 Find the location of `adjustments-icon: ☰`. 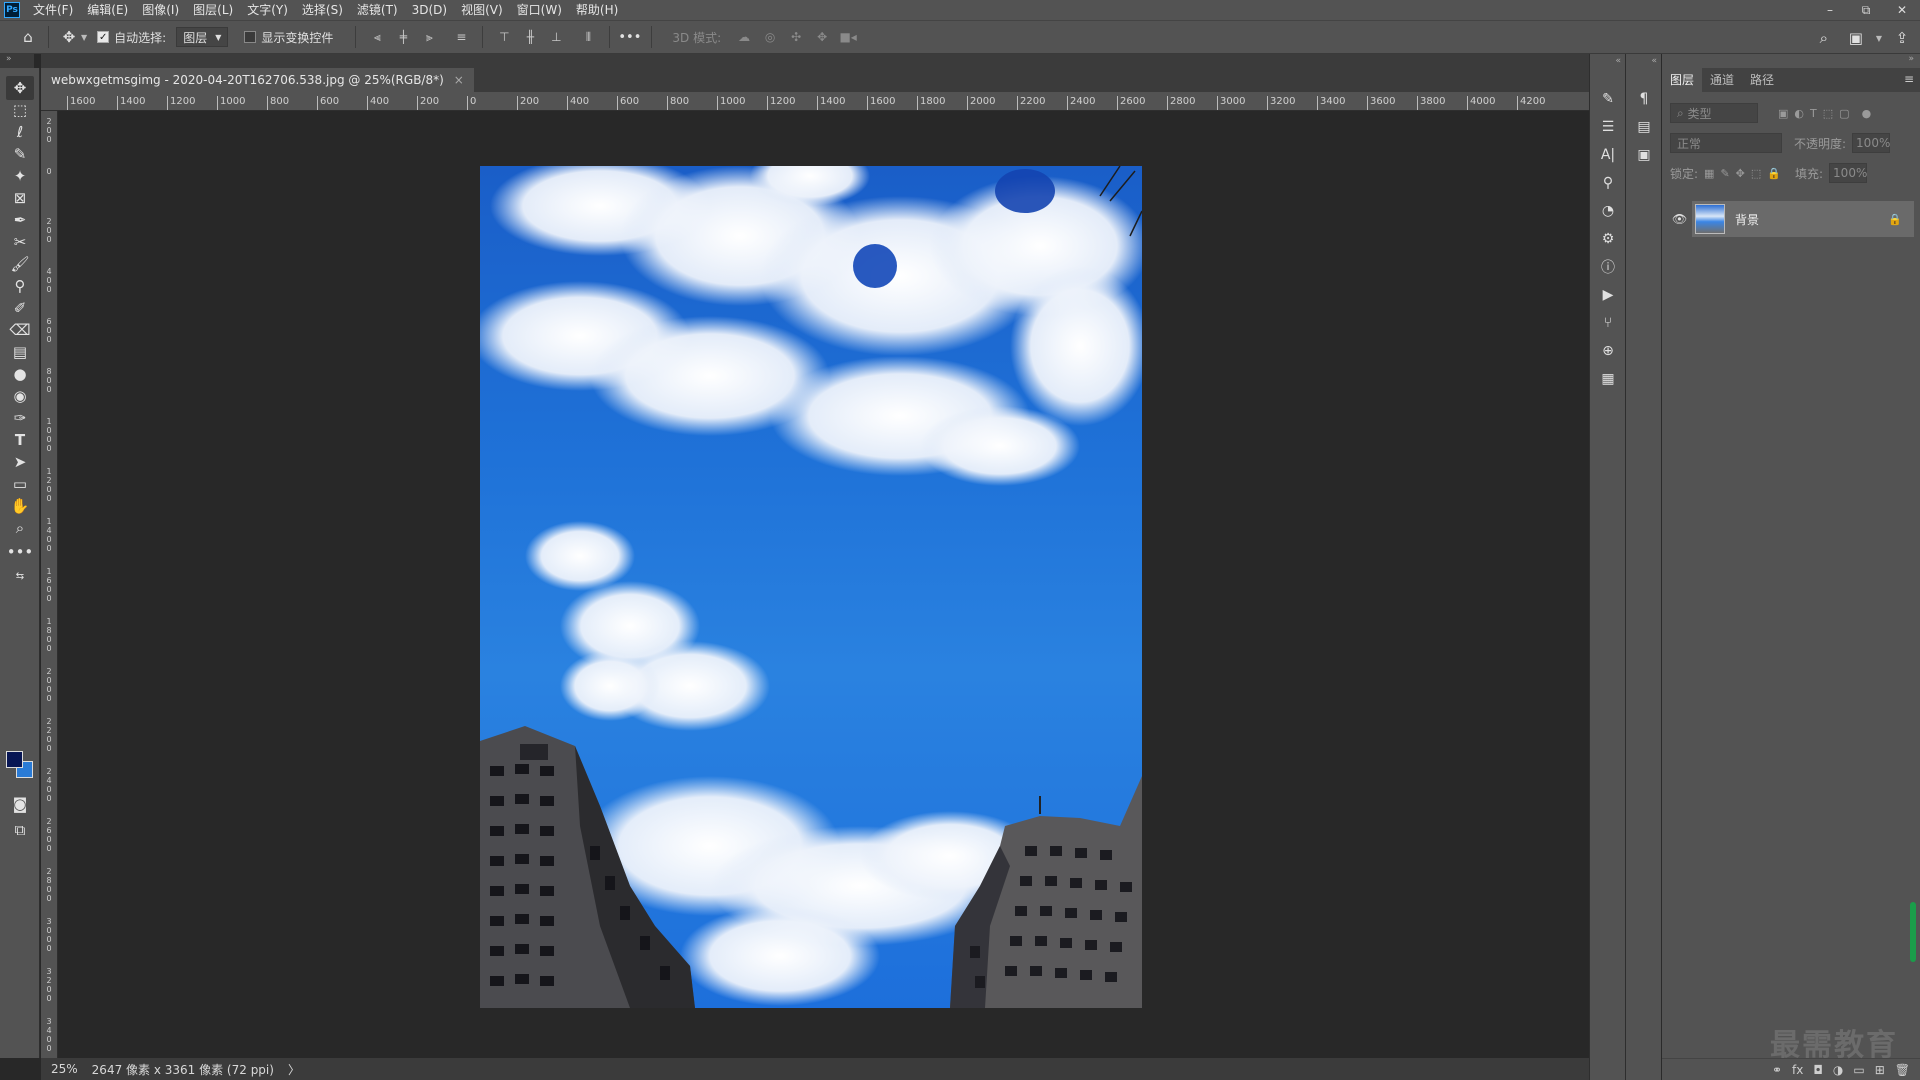

adjustments-icon: ☰ is located at coordinates (1608, 127).